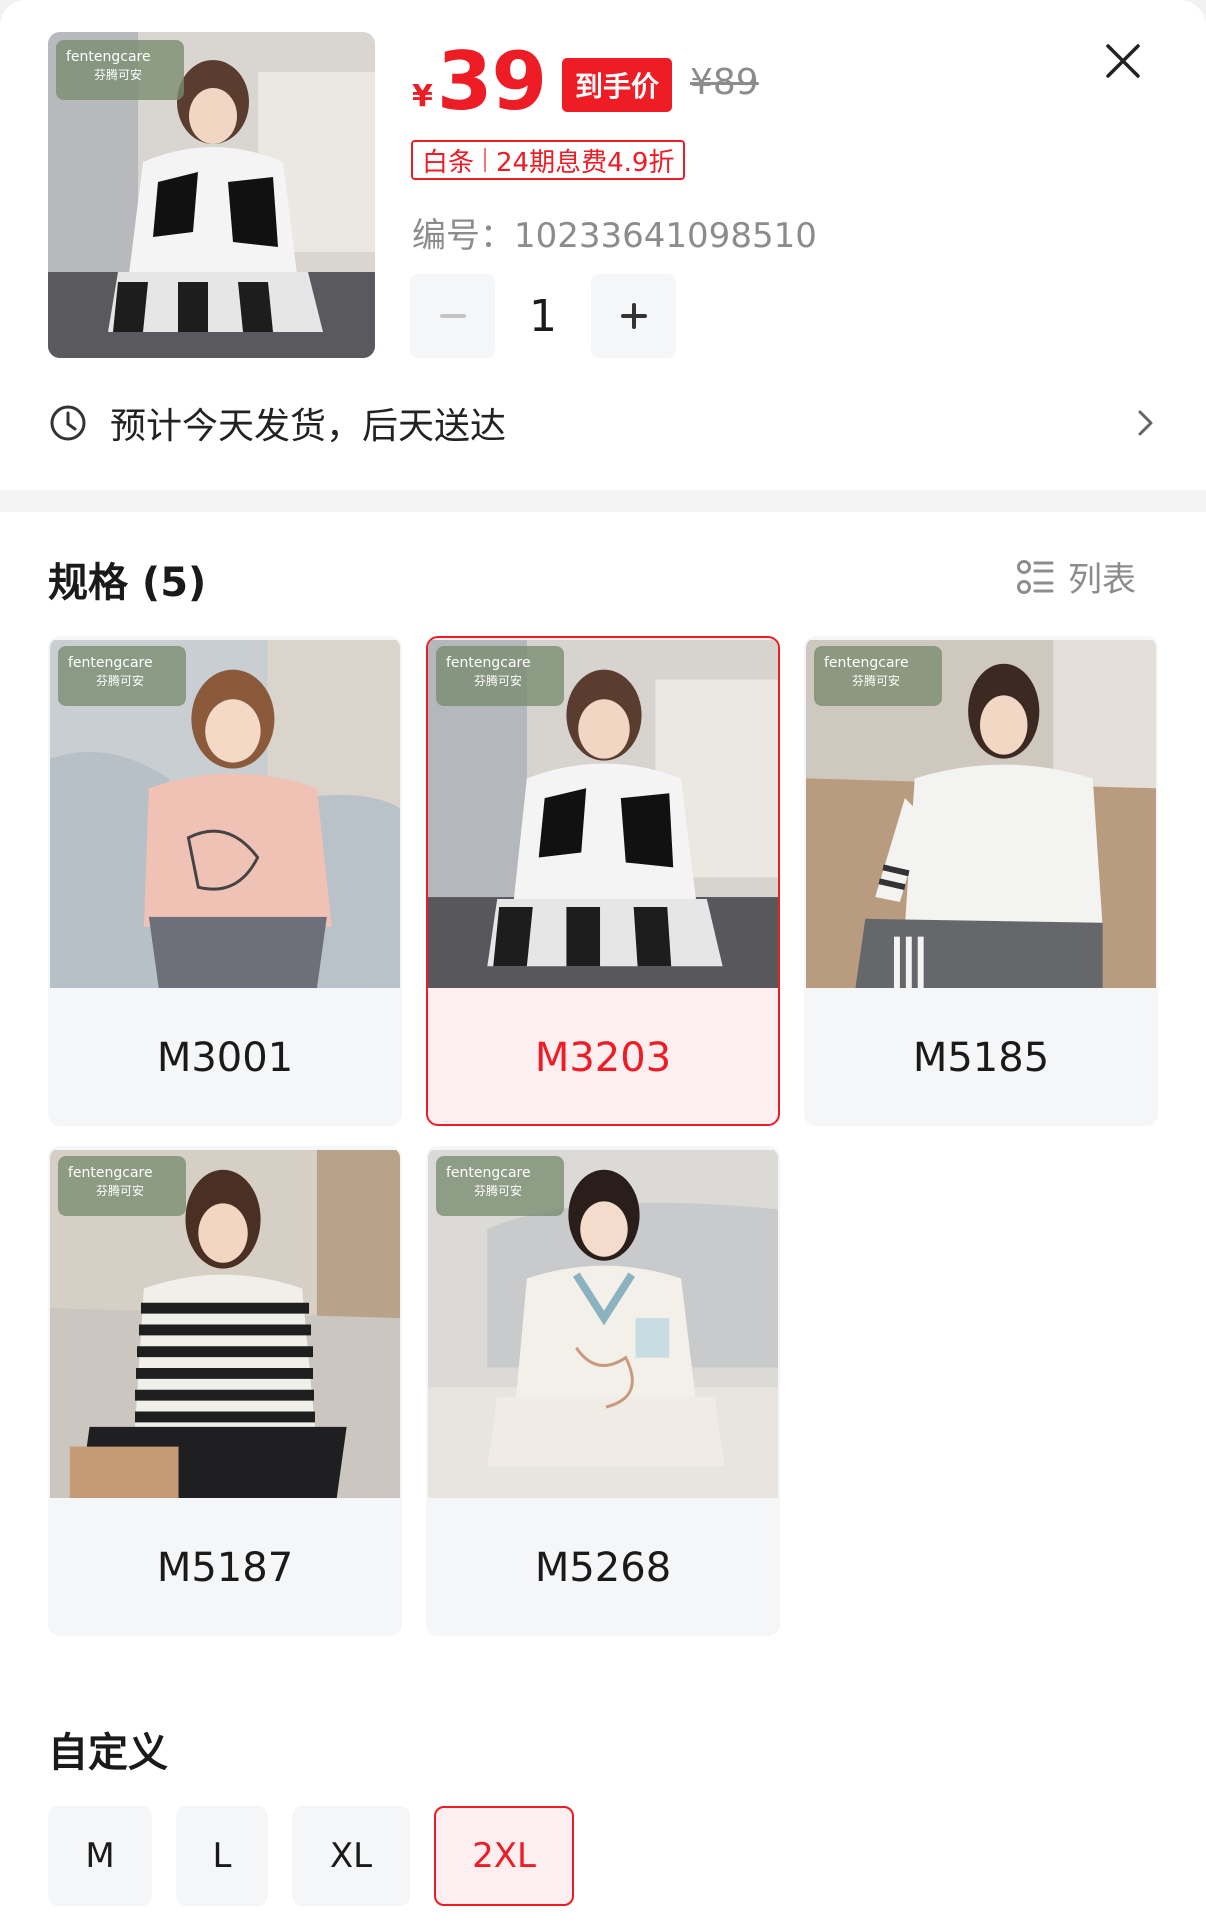  I want to click on spec-section-title: 规格 (5), so click(127, 583).